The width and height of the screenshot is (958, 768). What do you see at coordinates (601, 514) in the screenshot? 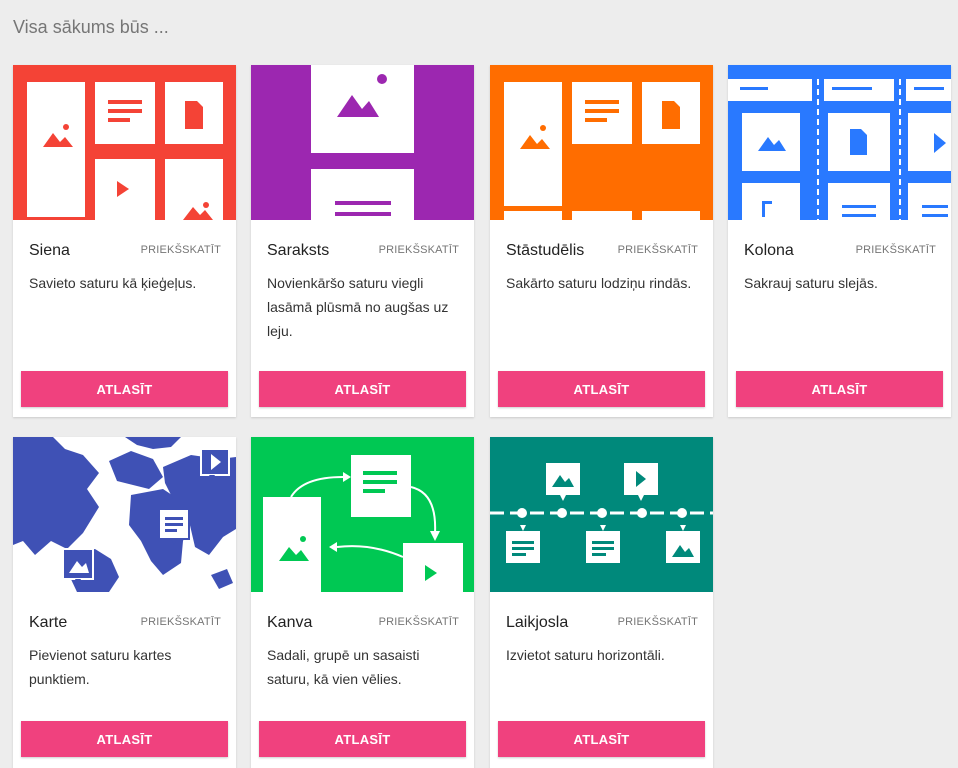
I see `timeline-layout-icon` at bounding box center [601, 514].